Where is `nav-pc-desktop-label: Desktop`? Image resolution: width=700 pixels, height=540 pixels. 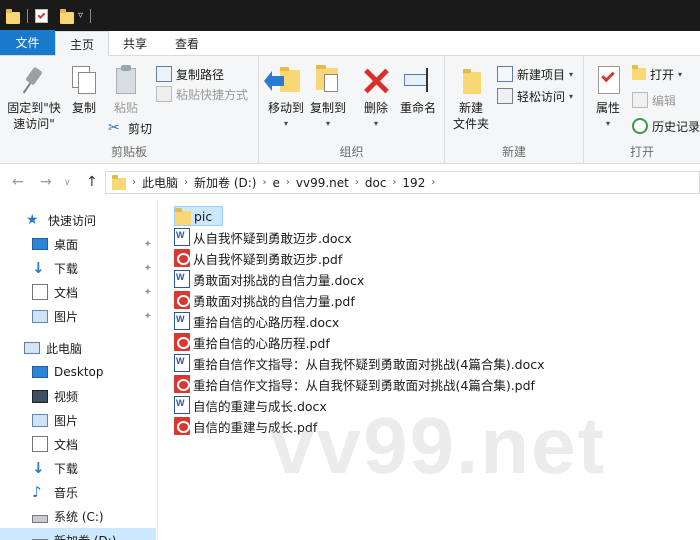
nav-pc-desktop-label: Desktop is located at coordinates (79, 372).